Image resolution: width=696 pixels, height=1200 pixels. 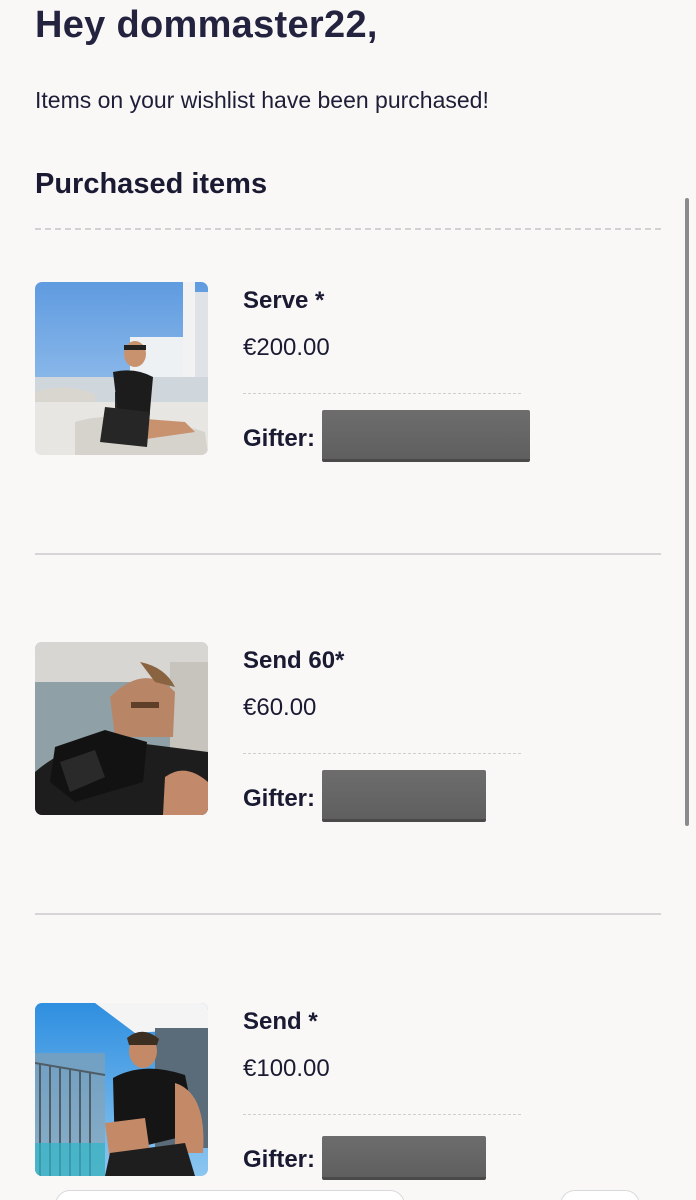 What do you see at coordinates (206, 25) in the screenshot?
I see `greeting-heading: Hey dommaster22,` at bounding box center [206, 25].